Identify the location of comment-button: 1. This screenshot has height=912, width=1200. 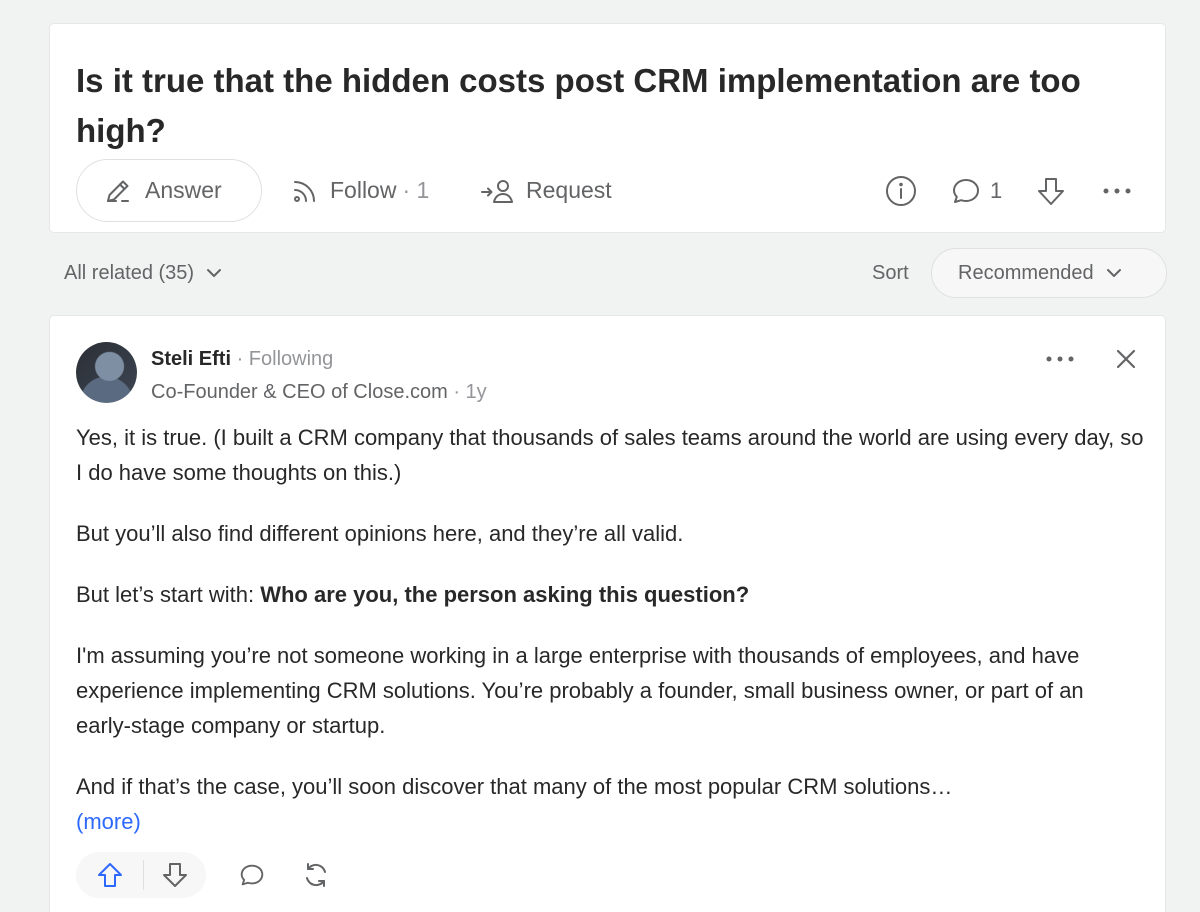
(976, 190).